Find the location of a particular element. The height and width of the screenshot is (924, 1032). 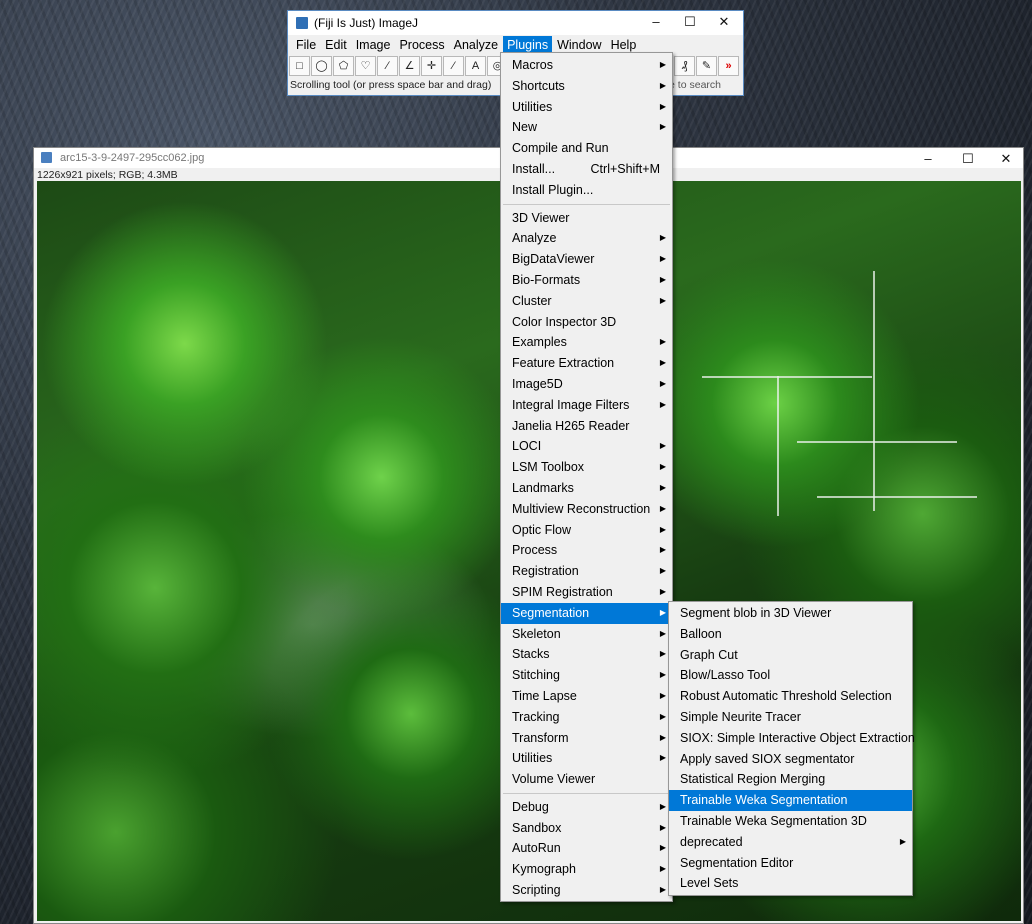

plugins-item-macros: Macros ▶ is located at coordinates (586, 65).